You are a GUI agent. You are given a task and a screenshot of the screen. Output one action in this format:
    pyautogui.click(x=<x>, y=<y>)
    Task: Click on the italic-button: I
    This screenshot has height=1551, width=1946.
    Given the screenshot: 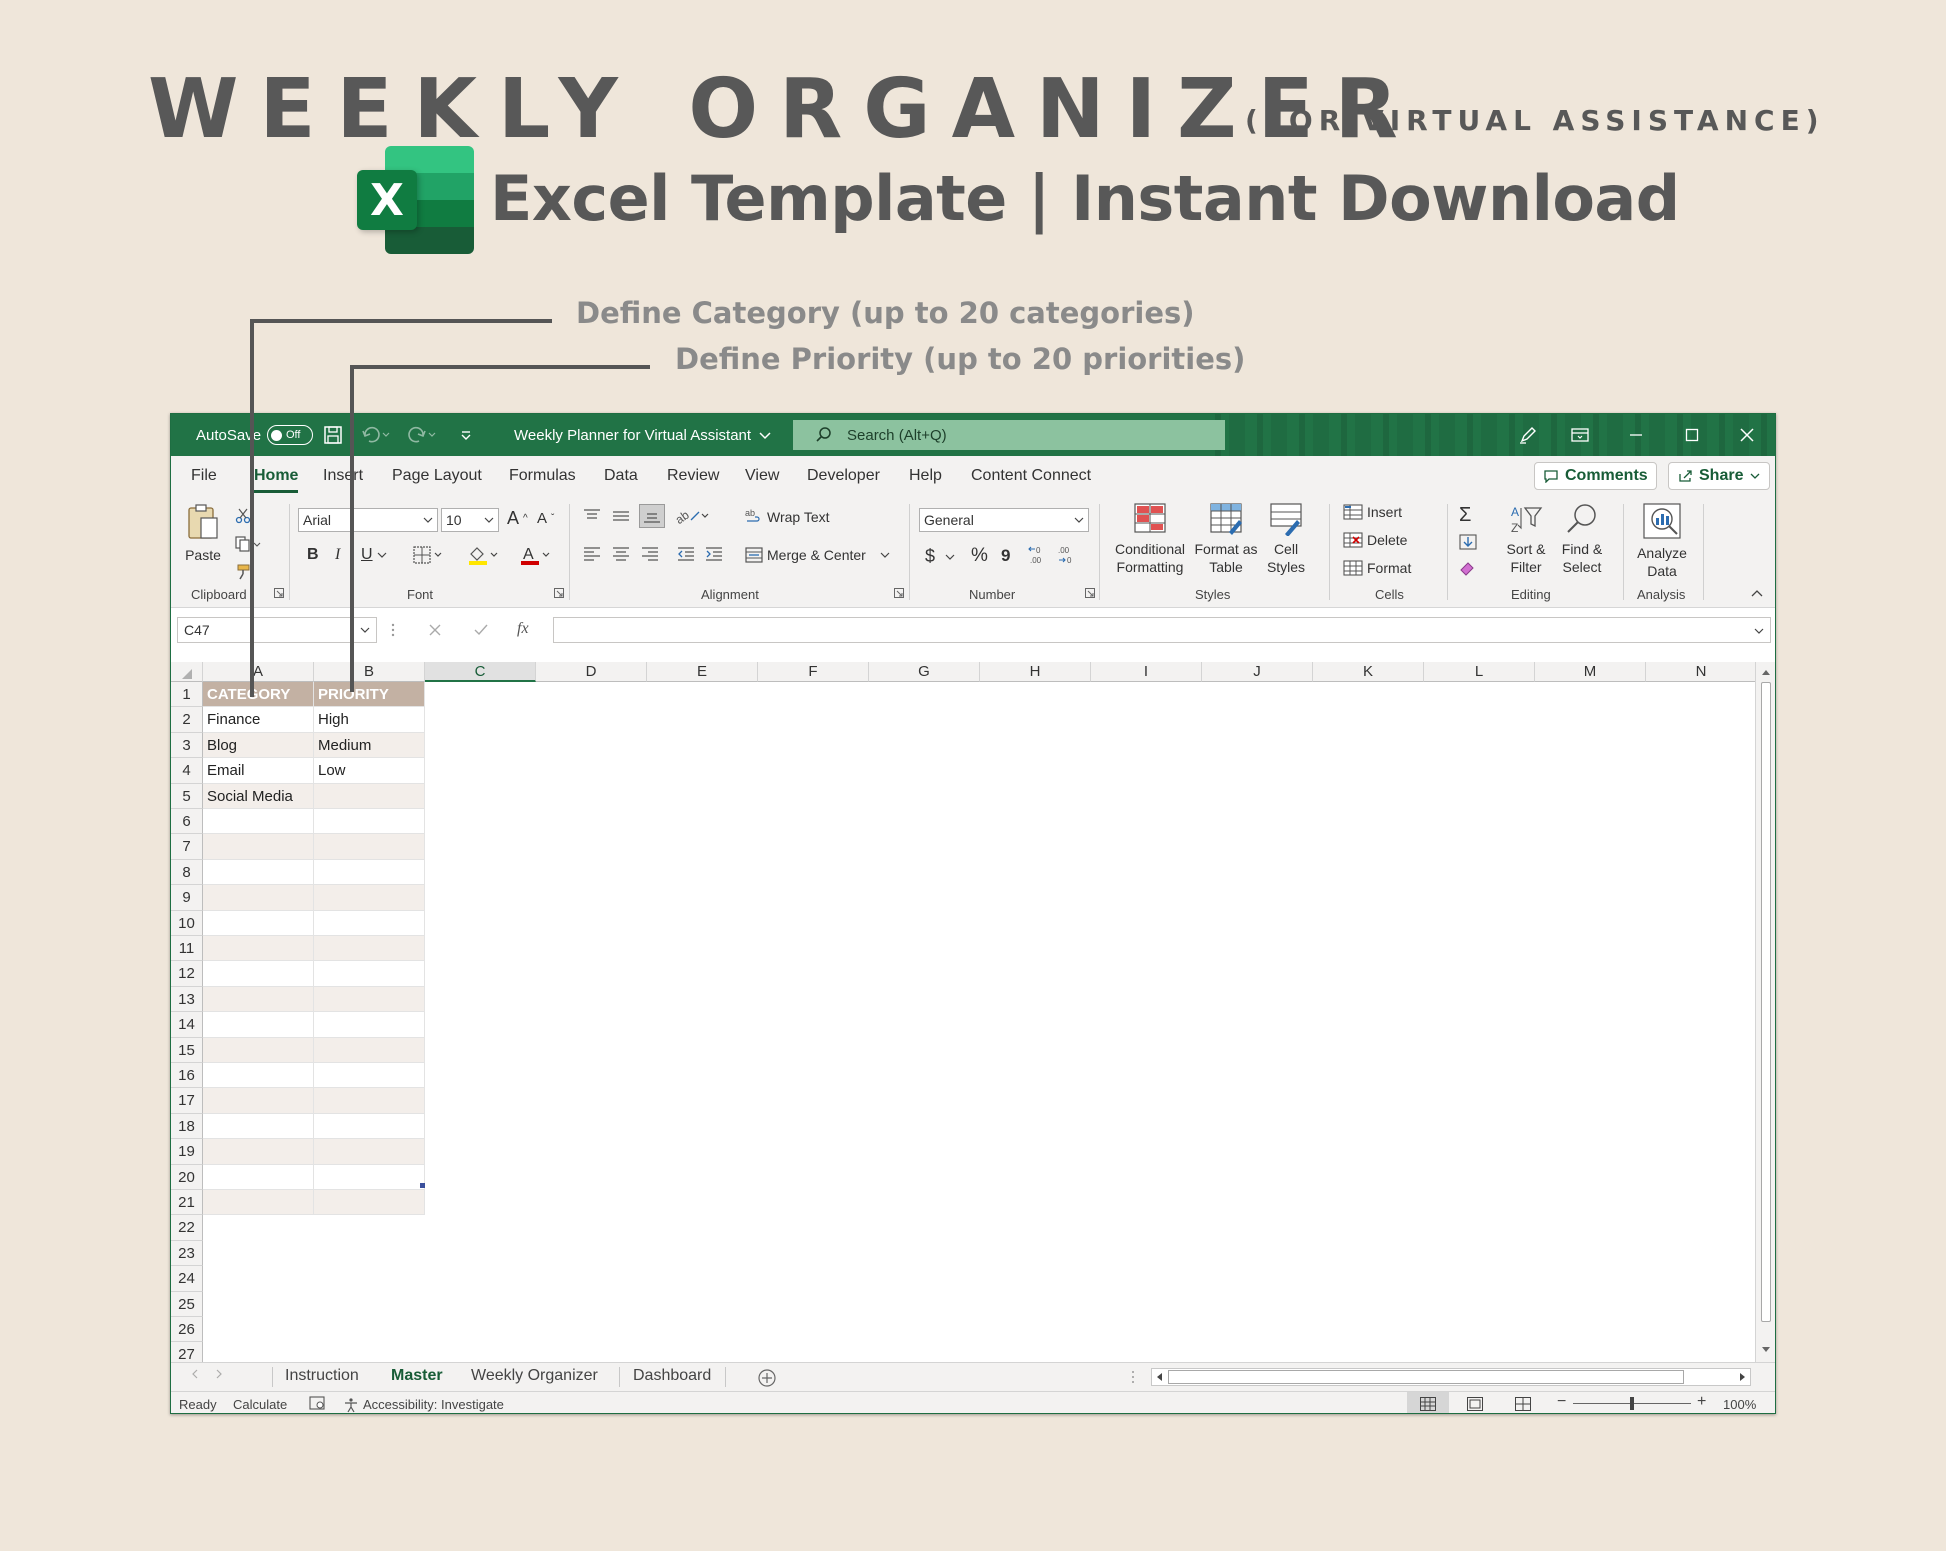 What is the action you would take?
    pyautogui.click(x=337, y=555)
    